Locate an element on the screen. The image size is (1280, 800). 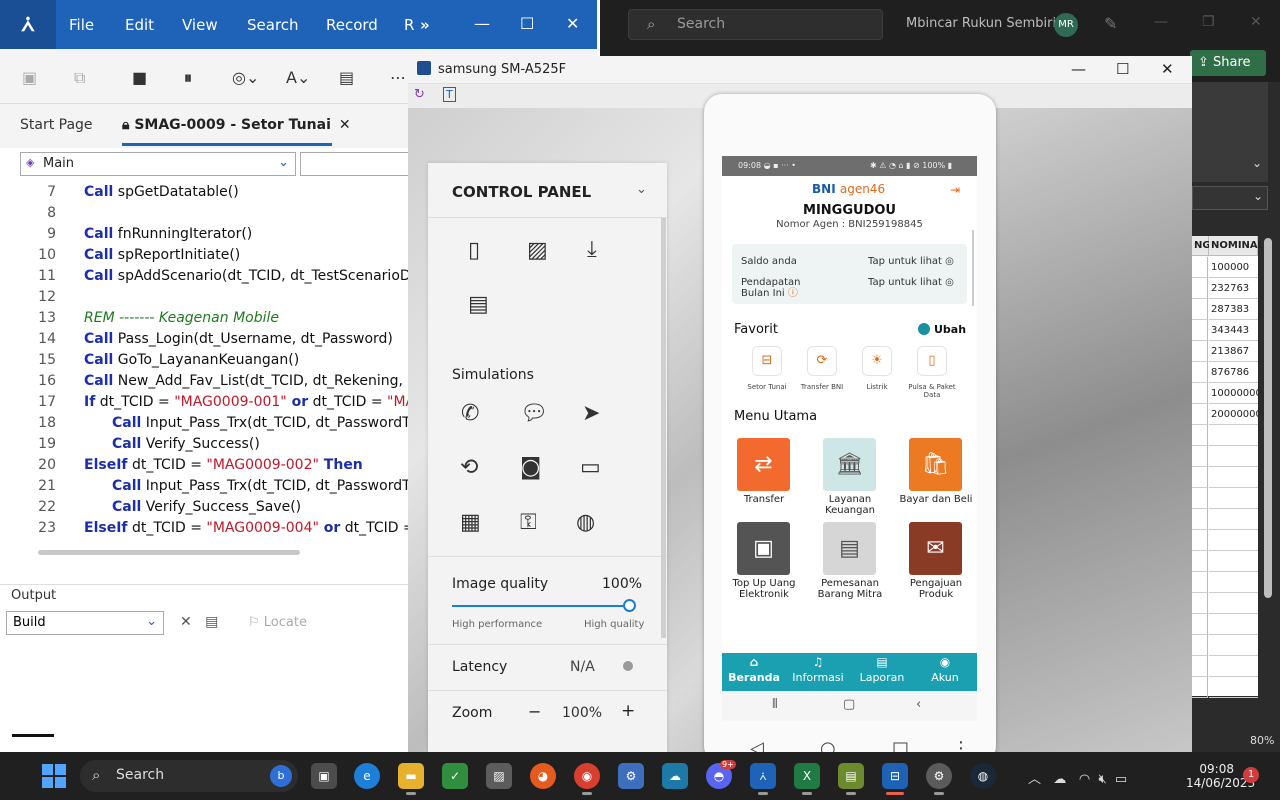
excel-icon: X is located at coordinates (807, 776).